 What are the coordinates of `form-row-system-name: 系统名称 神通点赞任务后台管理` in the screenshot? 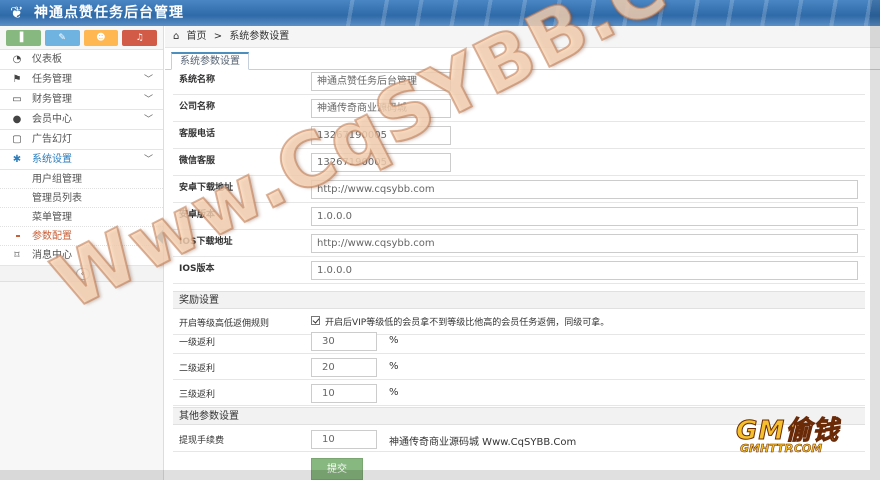 It's located at (519, 81).